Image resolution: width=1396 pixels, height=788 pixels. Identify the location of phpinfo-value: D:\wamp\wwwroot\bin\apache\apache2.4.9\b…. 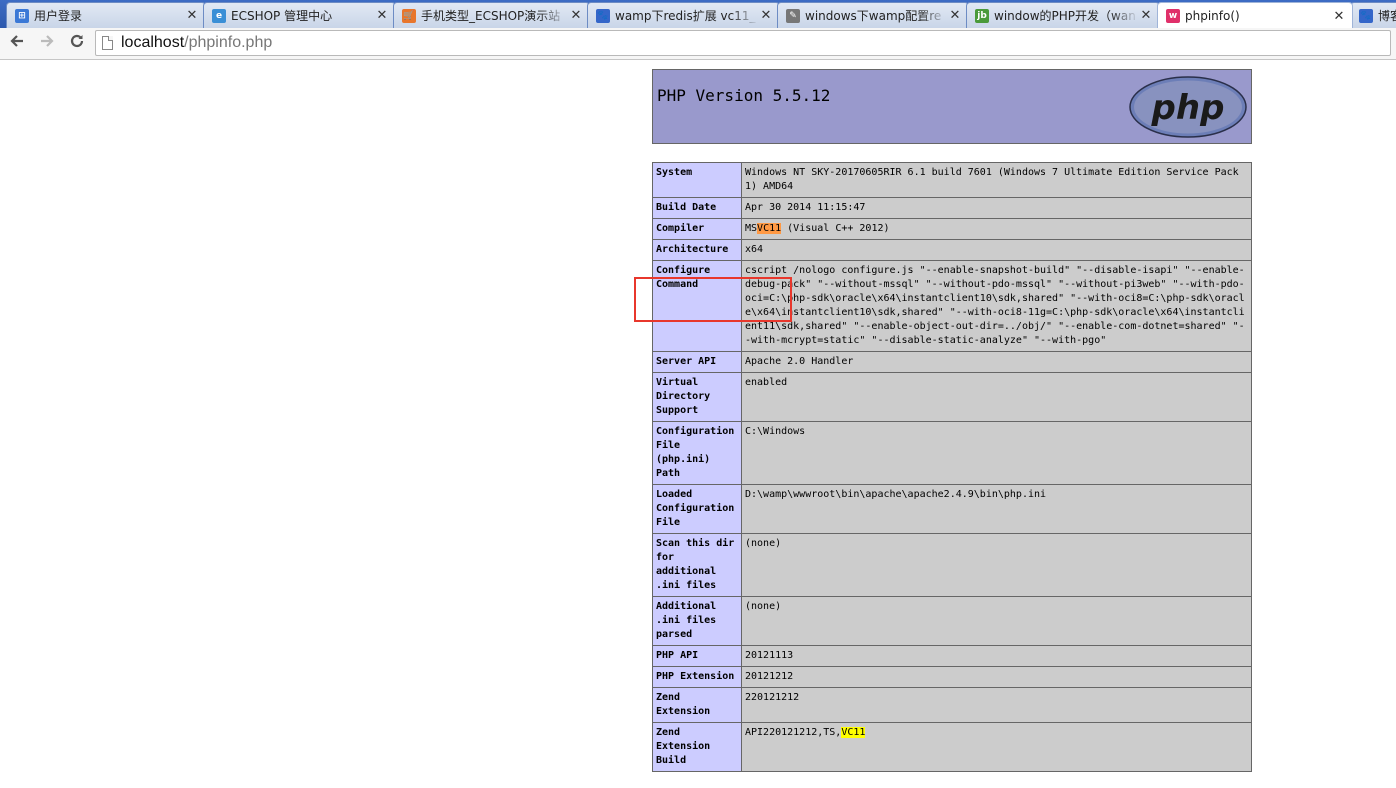
(996, 509).